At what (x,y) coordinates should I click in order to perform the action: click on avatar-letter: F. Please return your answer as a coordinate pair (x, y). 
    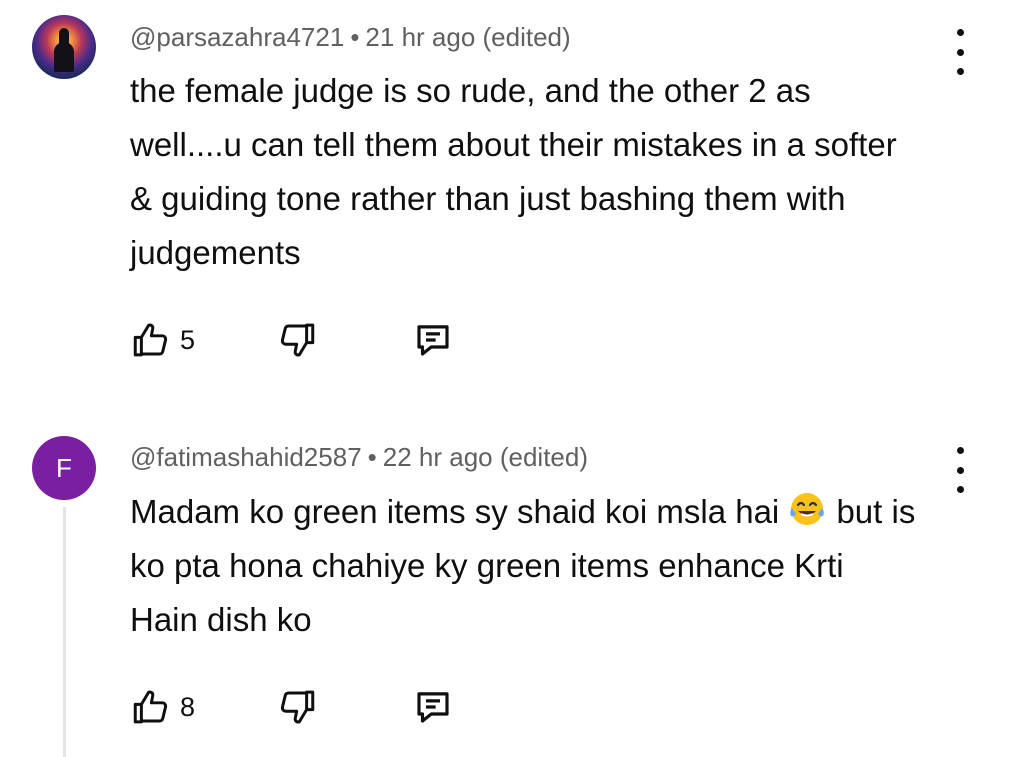
    Looking at the image, I should click on (64, 468).